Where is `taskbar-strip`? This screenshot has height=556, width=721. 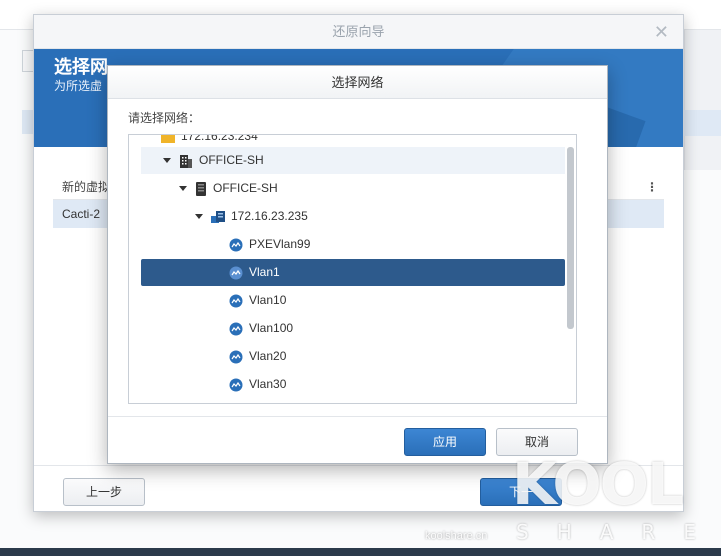 taskbar-strip is located at coordinates (360, 552).